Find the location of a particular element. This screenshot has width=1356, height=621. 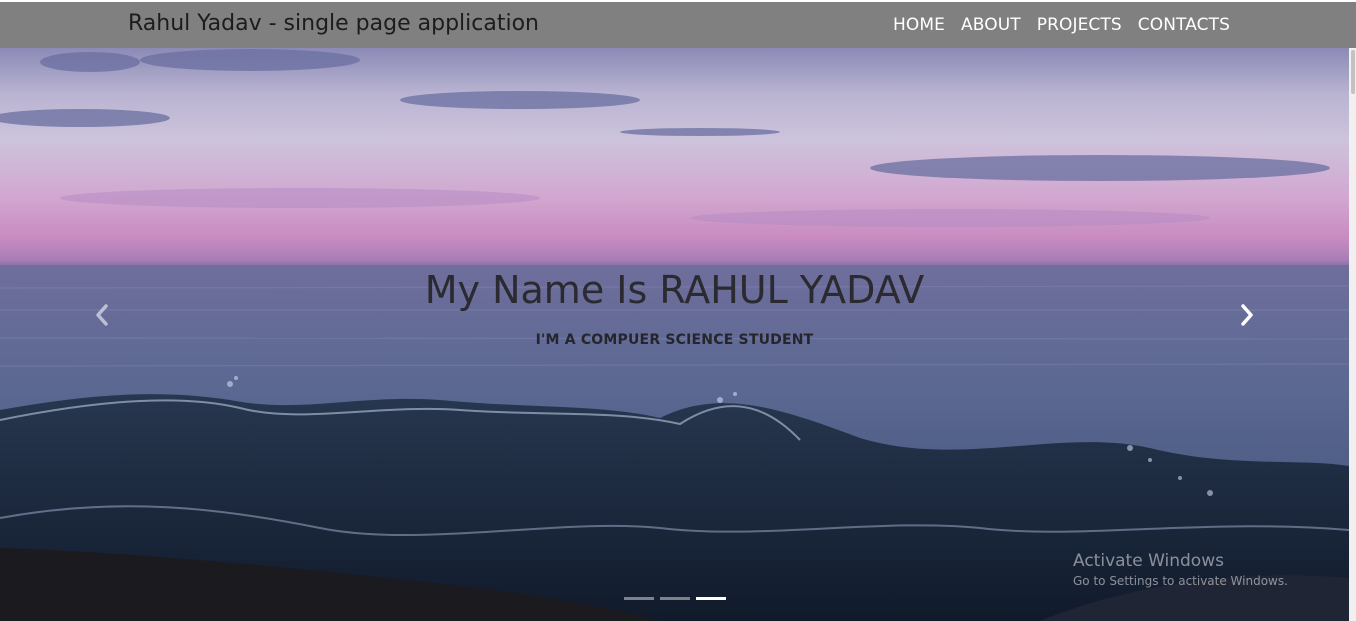

hero-subheading: I'M A COMPUER SCIENCE STUDENT is located at coordinates (674, 340).